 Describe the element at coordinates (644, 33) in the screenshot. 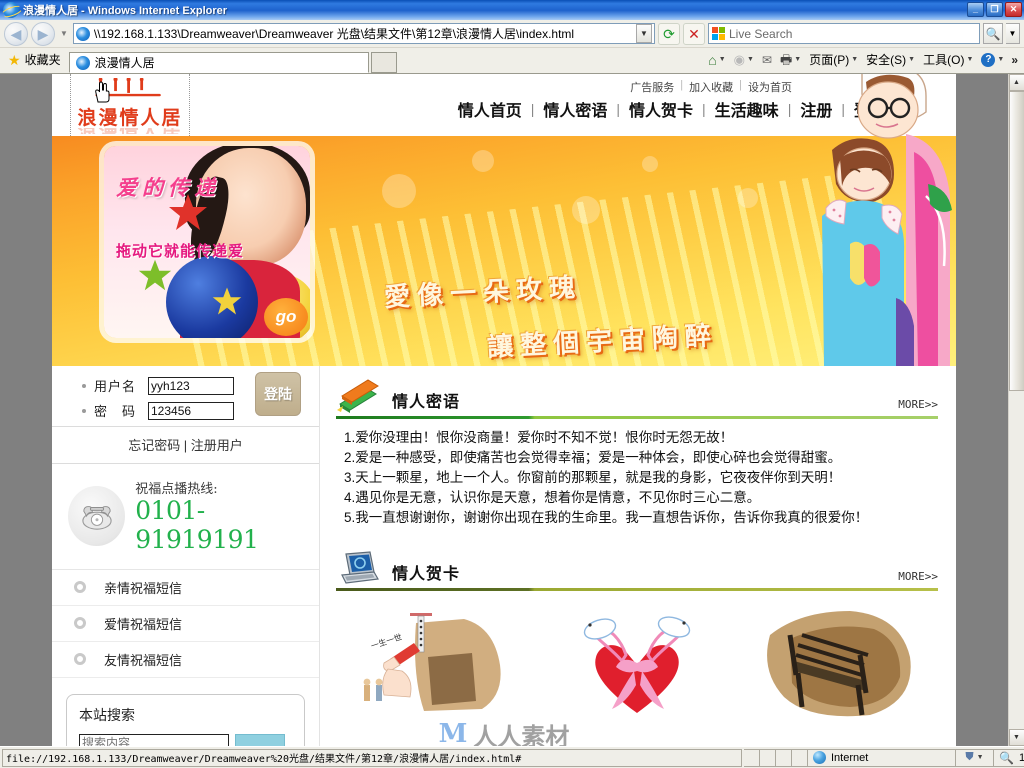

I see `address-chevron-down-icon: ▼` at that location.